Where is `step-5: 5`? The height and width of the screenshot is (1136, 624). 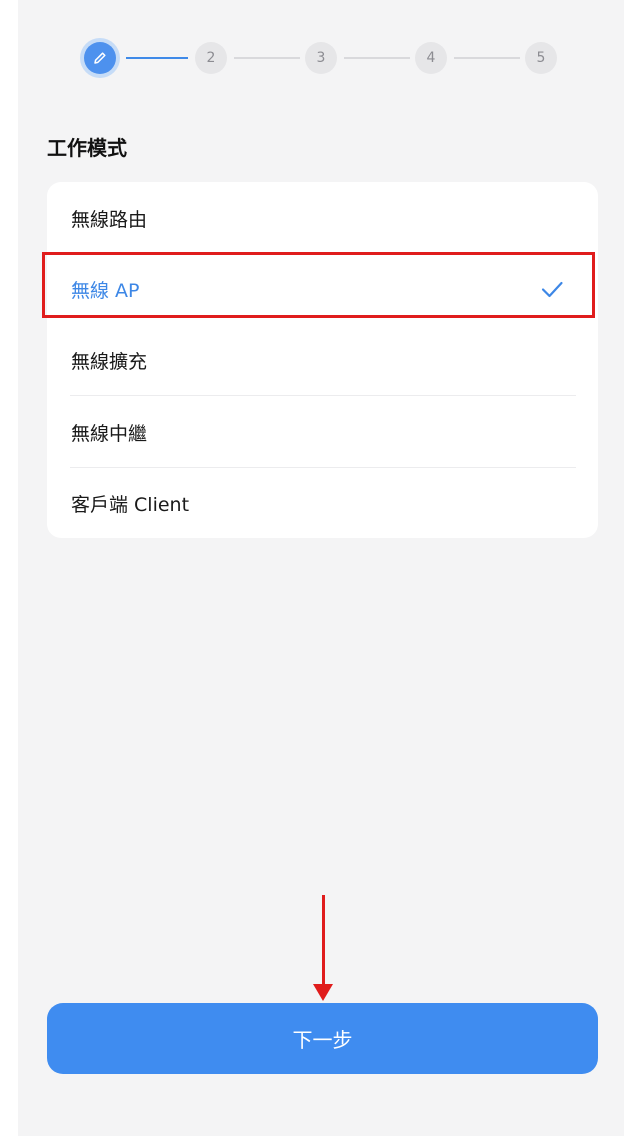
step-5: 5 is located at coordinates (541, 58).